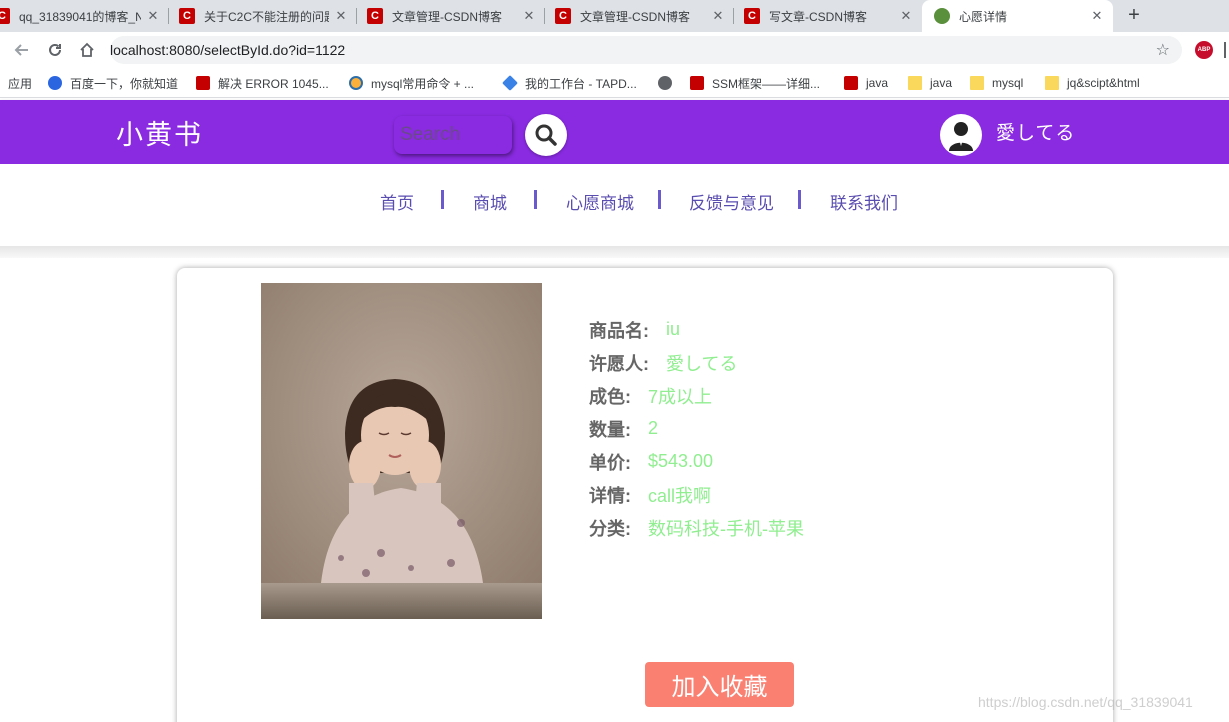  What do you see at coordinates (266, 16) in the screenshot?
I see `tab-title: 关于C2C不能注册的问题` at bounding box center [266, 16].